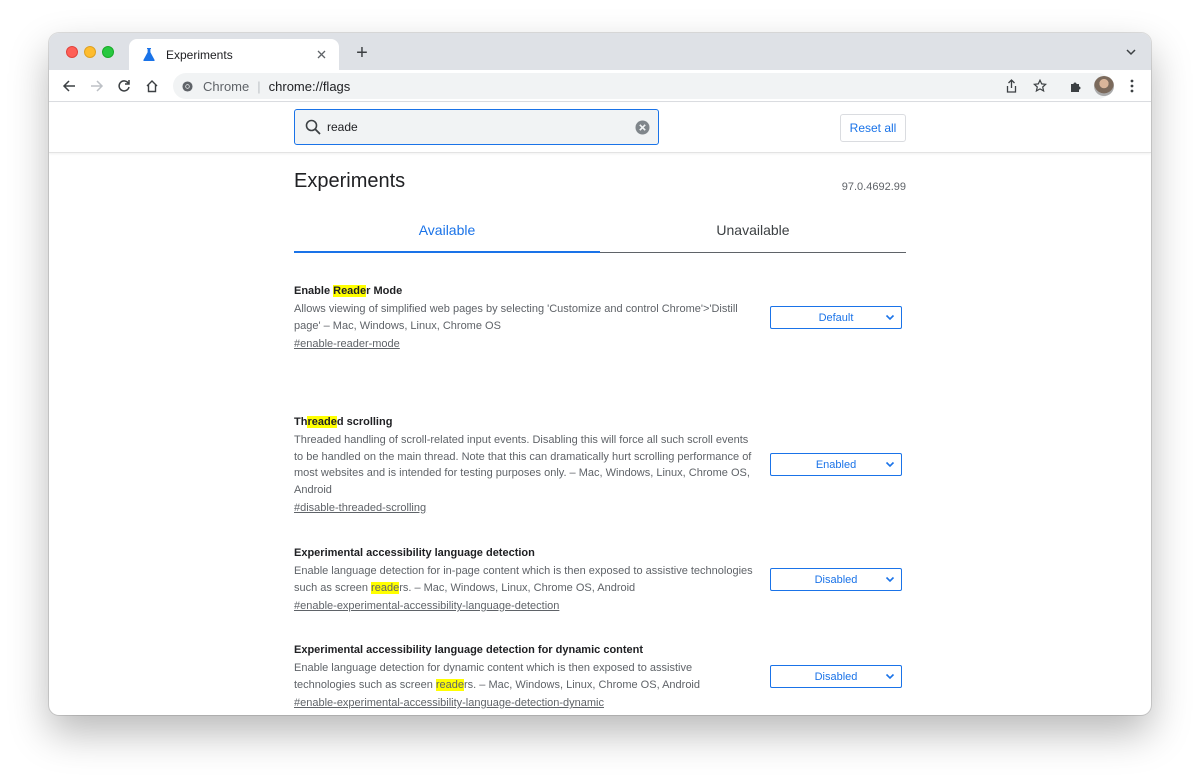 This screenshot has width=1200, height=780. I want to click on profile-avatar, so click(1104, 86).